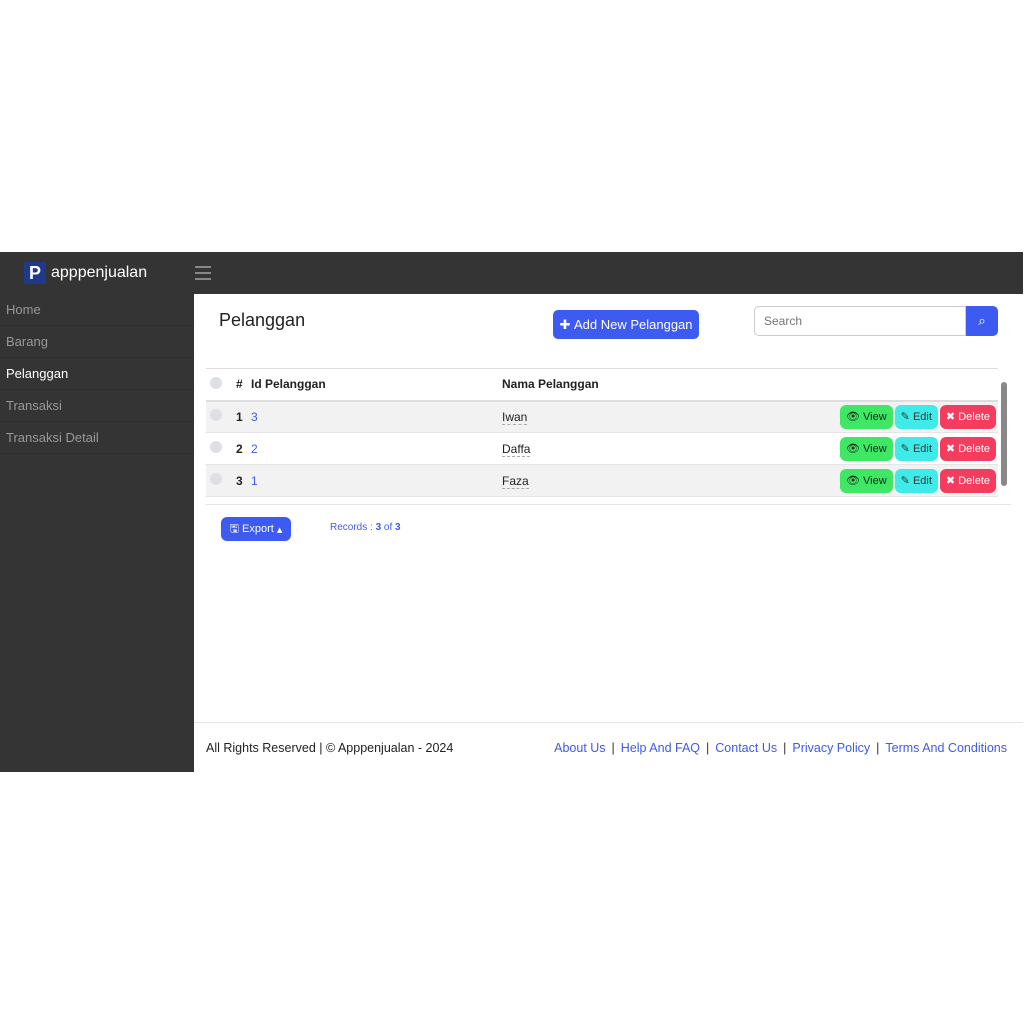  Describe the element at coordinates (579, 748) in the screenshot. I see `footer-link: About Us` at that location.